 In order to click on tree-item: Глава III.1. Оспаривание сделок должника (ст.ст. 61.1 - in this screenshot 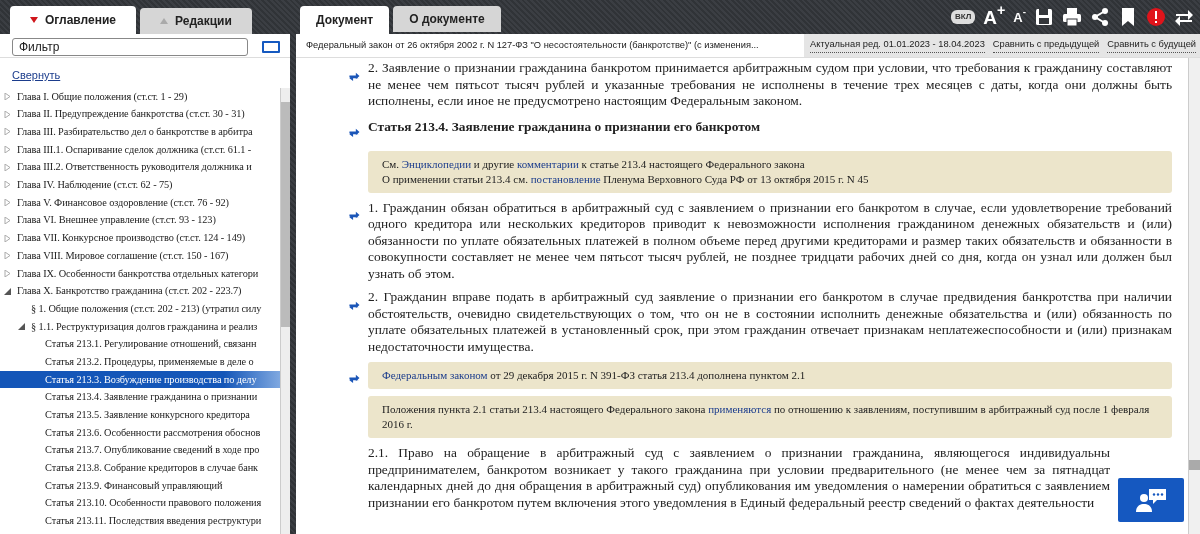, I will do `click(140, 149)`.